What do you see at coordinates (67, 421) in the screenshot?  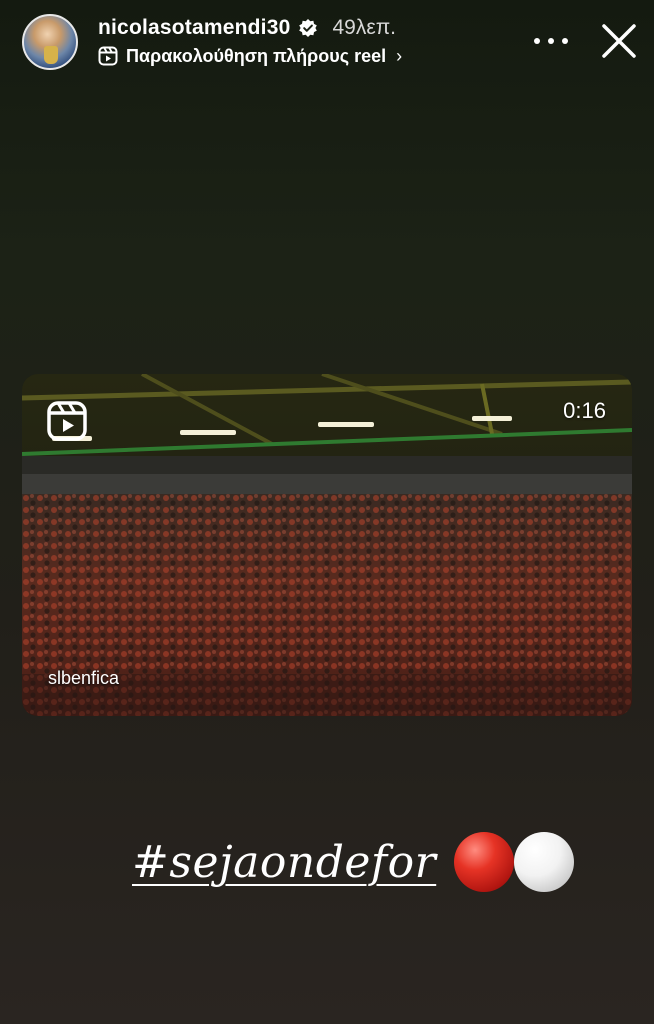 I see `reels-badge-icon` at bounding box center [67, 421].